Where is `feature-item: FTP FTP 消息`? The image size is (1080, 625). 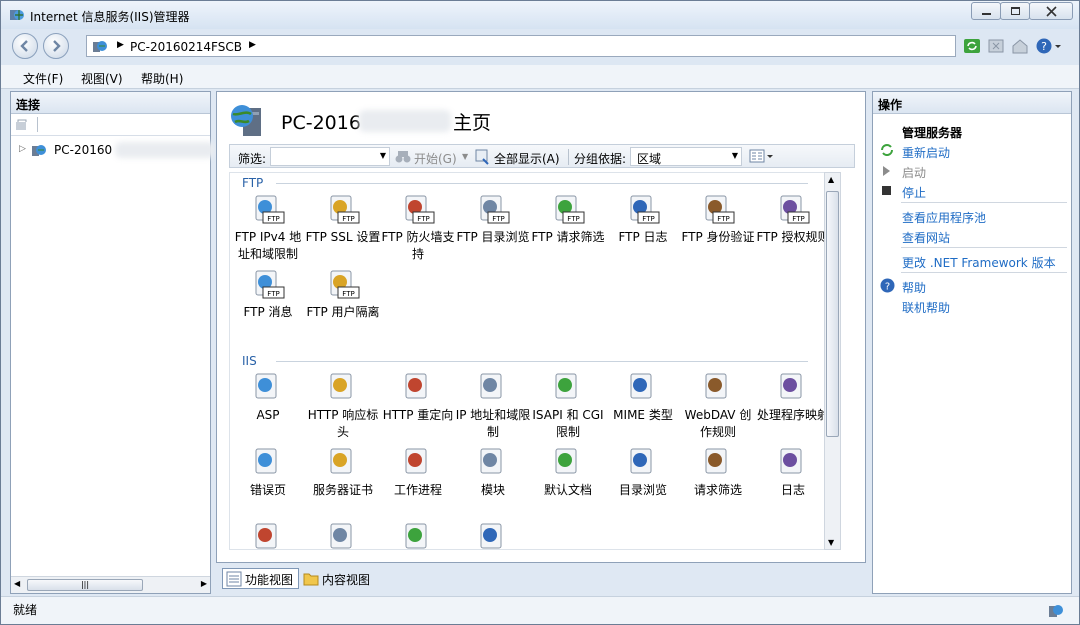
feature-item: FTP FTP 消息 is located at coordinates (268, 294).